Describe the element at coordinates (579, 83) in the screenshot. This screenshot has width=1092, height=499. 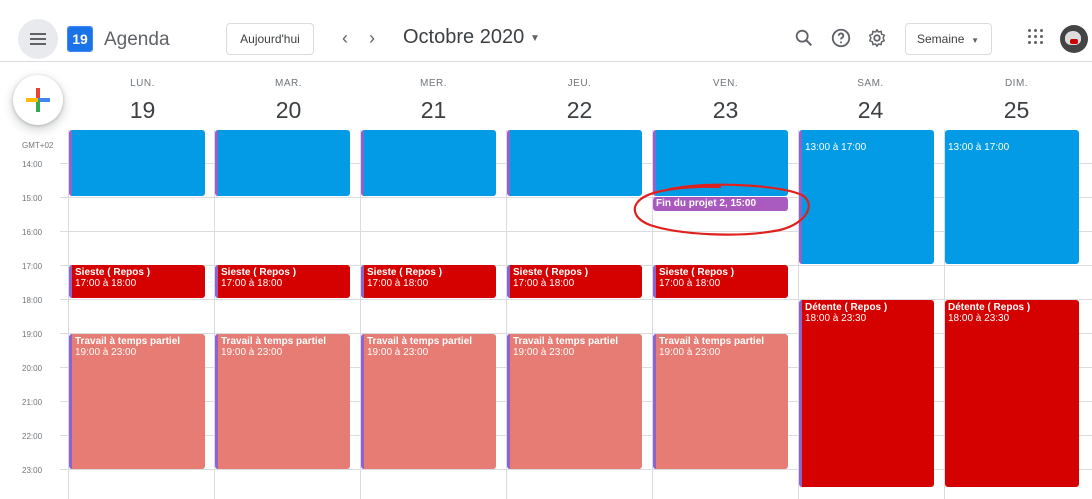
I see `day-name: JEU.` at that location.